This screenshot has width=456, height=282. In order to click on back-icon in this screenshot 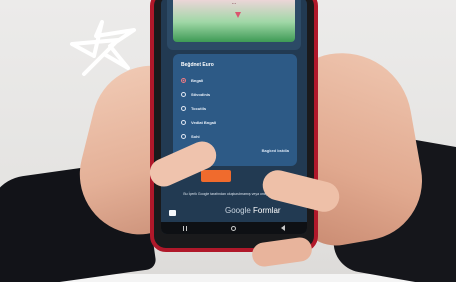, I will do `click(282, 228)`.